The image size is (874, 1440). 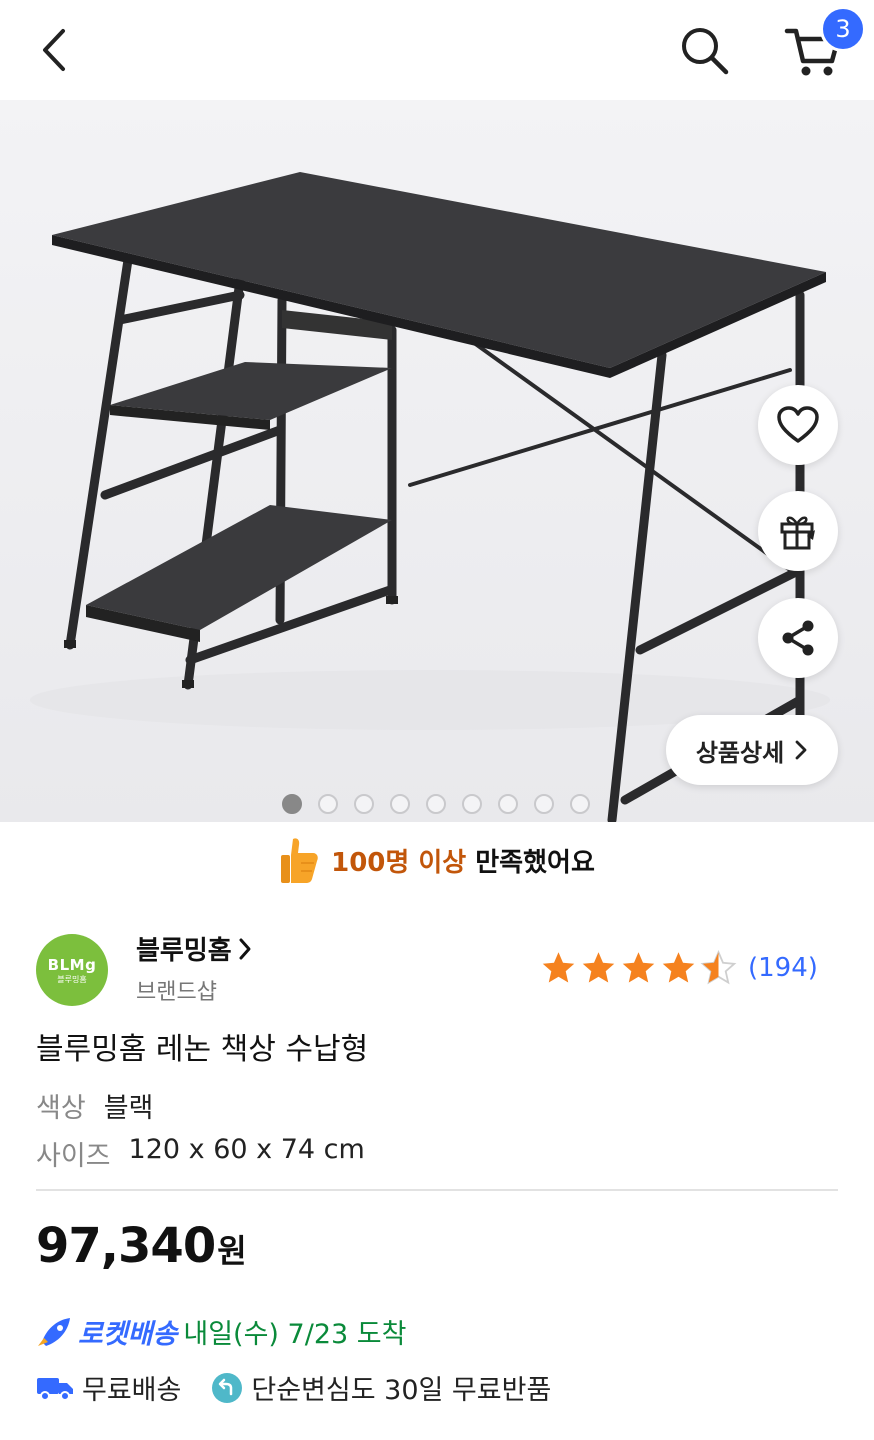 What do you see at coordinates (55, 1389) in the screenshot?
I see `truck-icon` at bounding box center [55, 1389].